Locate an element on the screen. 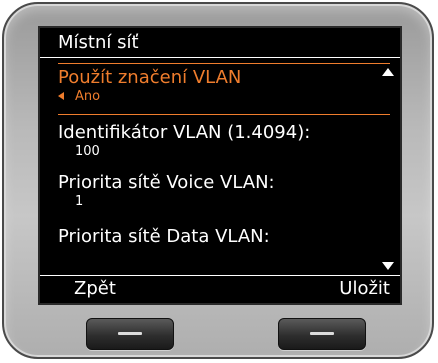 Image resolution: width=438 pixels, height=363 pixels. save-softkey: Uložit is located at coordinates (364, 288).